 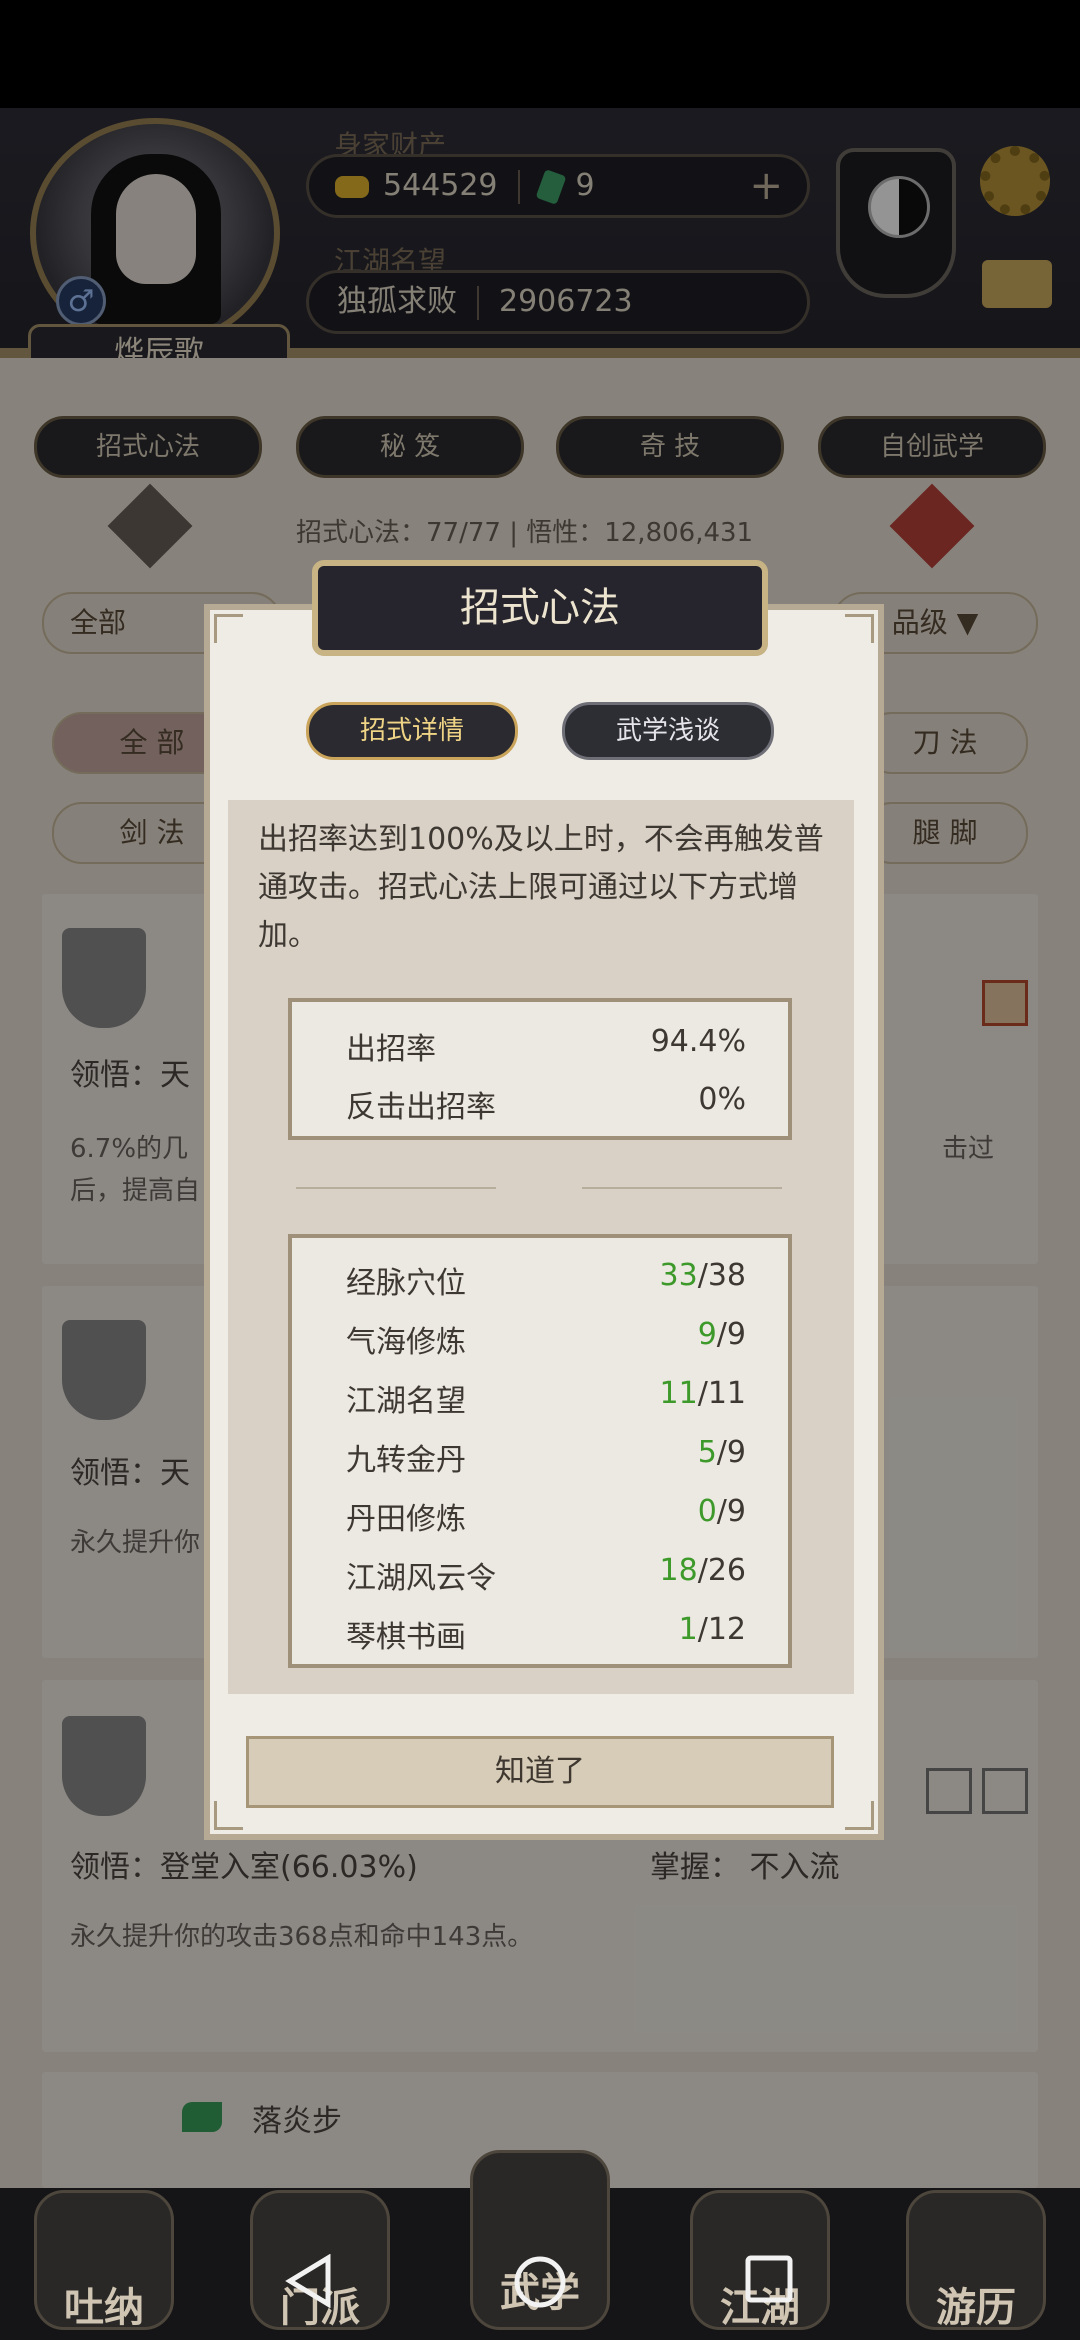 I want to click on source-current: 9, so click(x=707, y=1334).